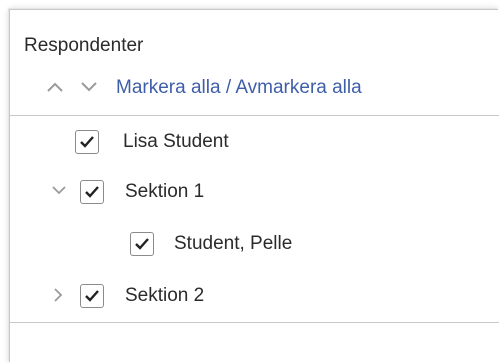  Describe the element at coordinates (55, 87) in the screenshot. I see `chevron-up-icon` at that location.